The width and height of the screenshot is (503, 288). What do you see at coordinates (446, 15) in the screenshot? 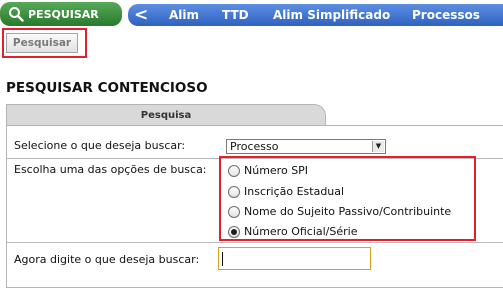
I see `nav-item-processos: Processos` at bounding box center [446, 15].